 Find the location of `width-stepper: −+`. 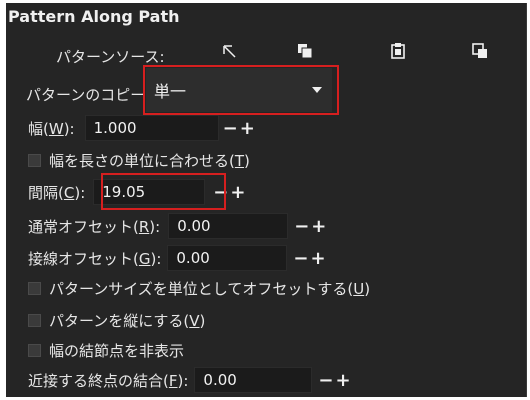

width-stepper: −+ is located at coordinates (240, 128).